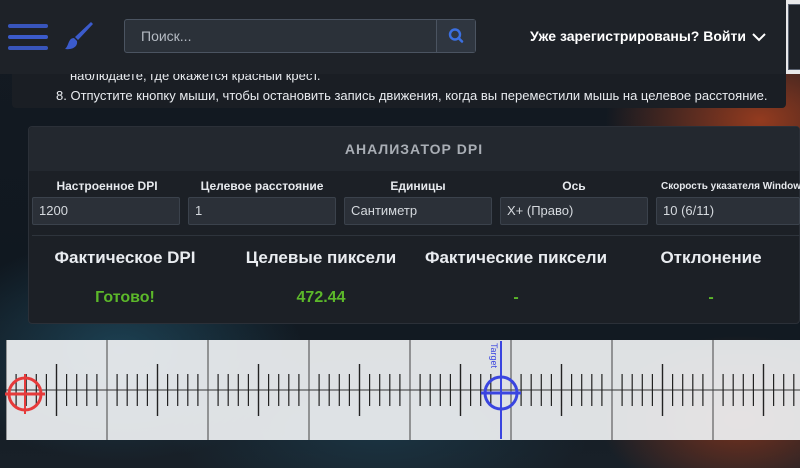 The height and width of the screenshot is (468, 800). What do you see at coordinates (262, 186) in the screenshot?
I see `target-distance-label: Целевое расстояние` at bounding box center [262, 186].